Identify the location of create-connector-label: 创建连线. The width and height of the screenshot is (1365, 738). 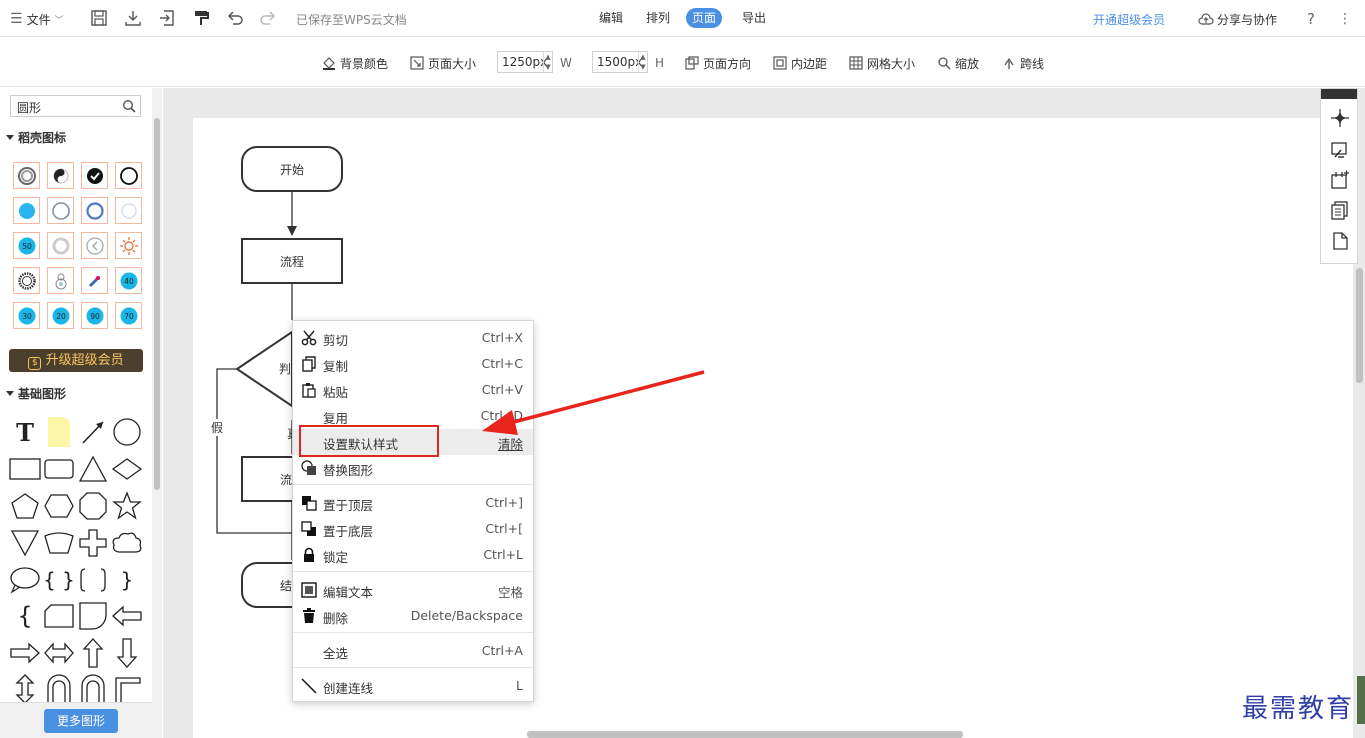
(348, 688).